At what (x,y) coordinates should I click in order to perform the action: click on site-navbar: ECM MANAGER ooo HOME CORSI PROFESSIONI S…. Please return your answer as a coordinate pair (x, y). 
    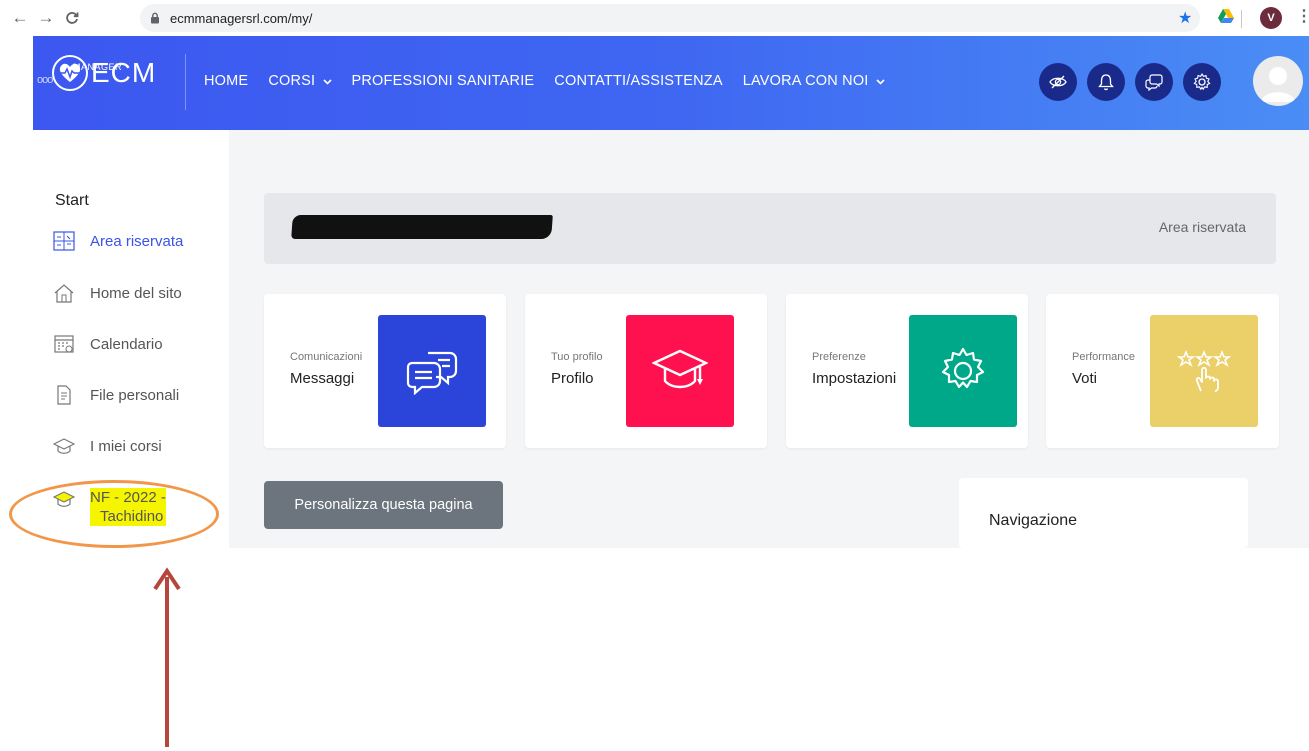
    Looking at the image, I should click on (671, 83).